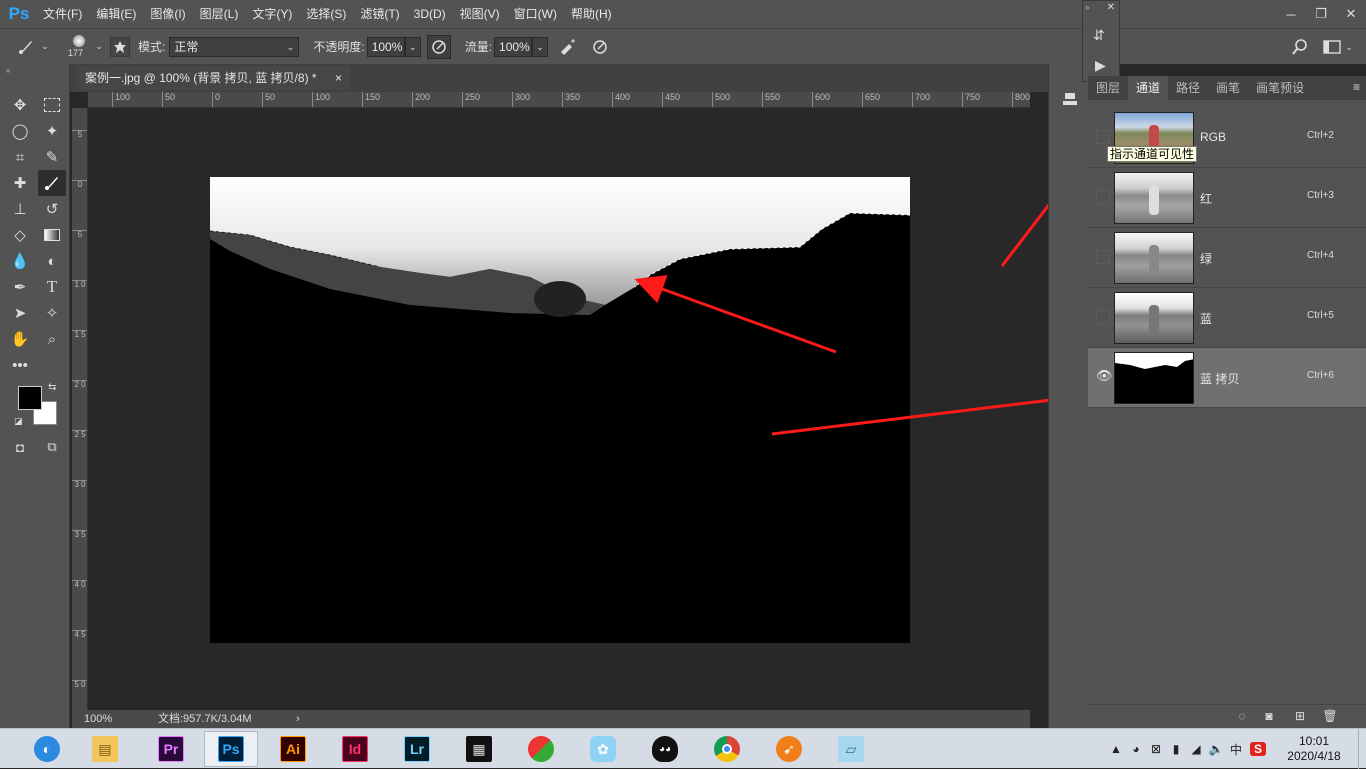  Describe the element at coordinates (234, 46) in the screenshot. I see `mode-select: 正常 ⌄` at that location.